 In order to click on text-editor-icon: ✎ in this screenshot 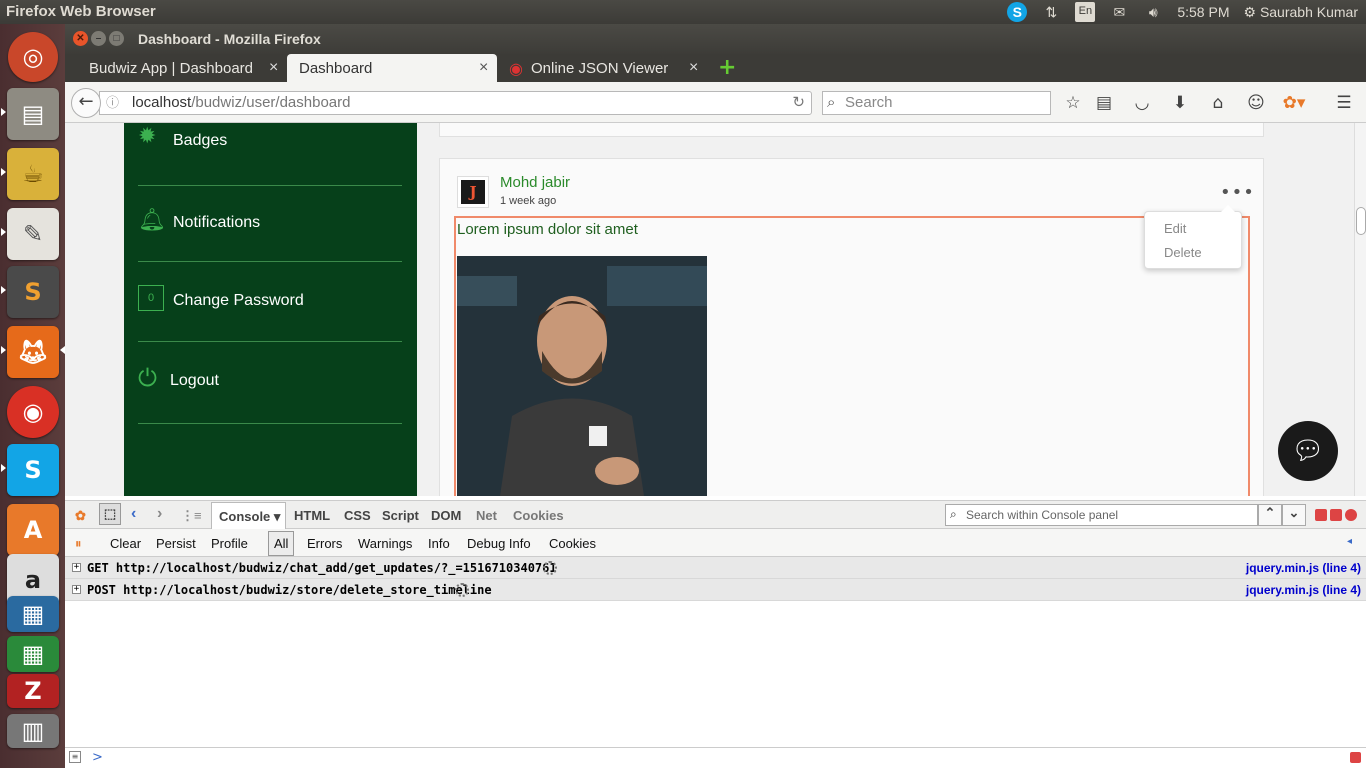, I will do `click(33, 234)`.